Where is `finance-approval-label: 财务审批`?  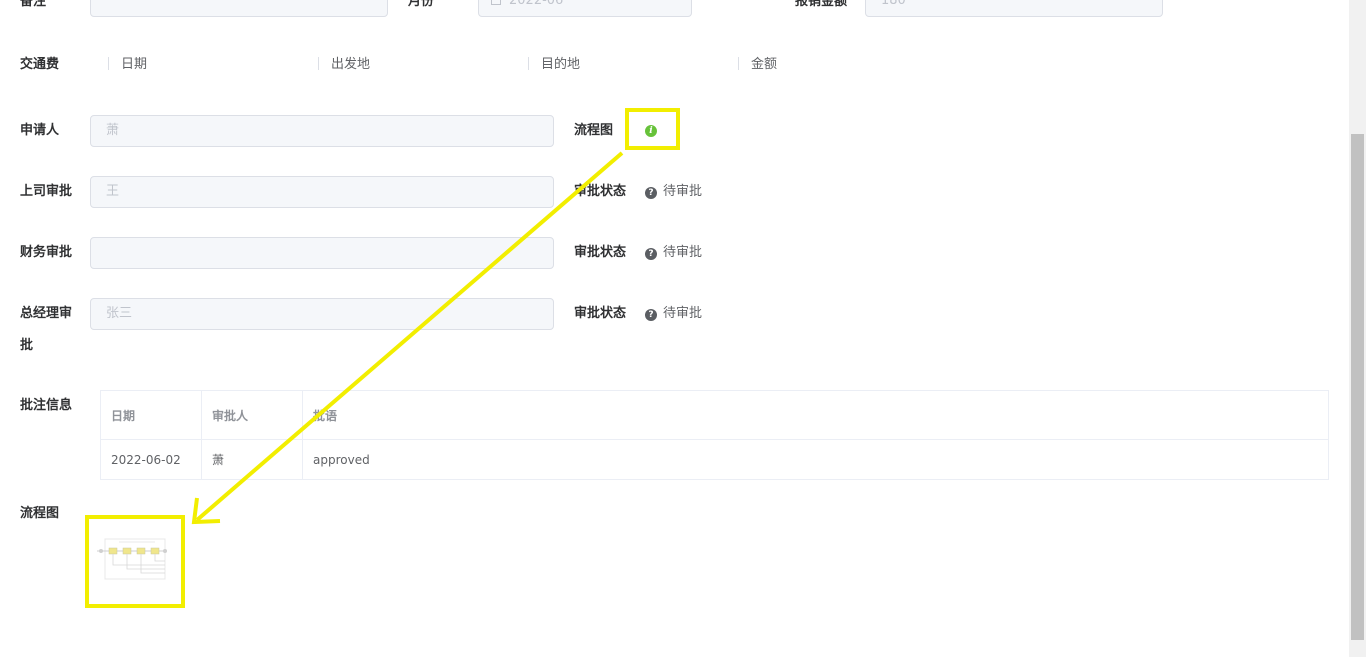
finance-approval-label: 财务审批 is located at coordinates (46, 252).